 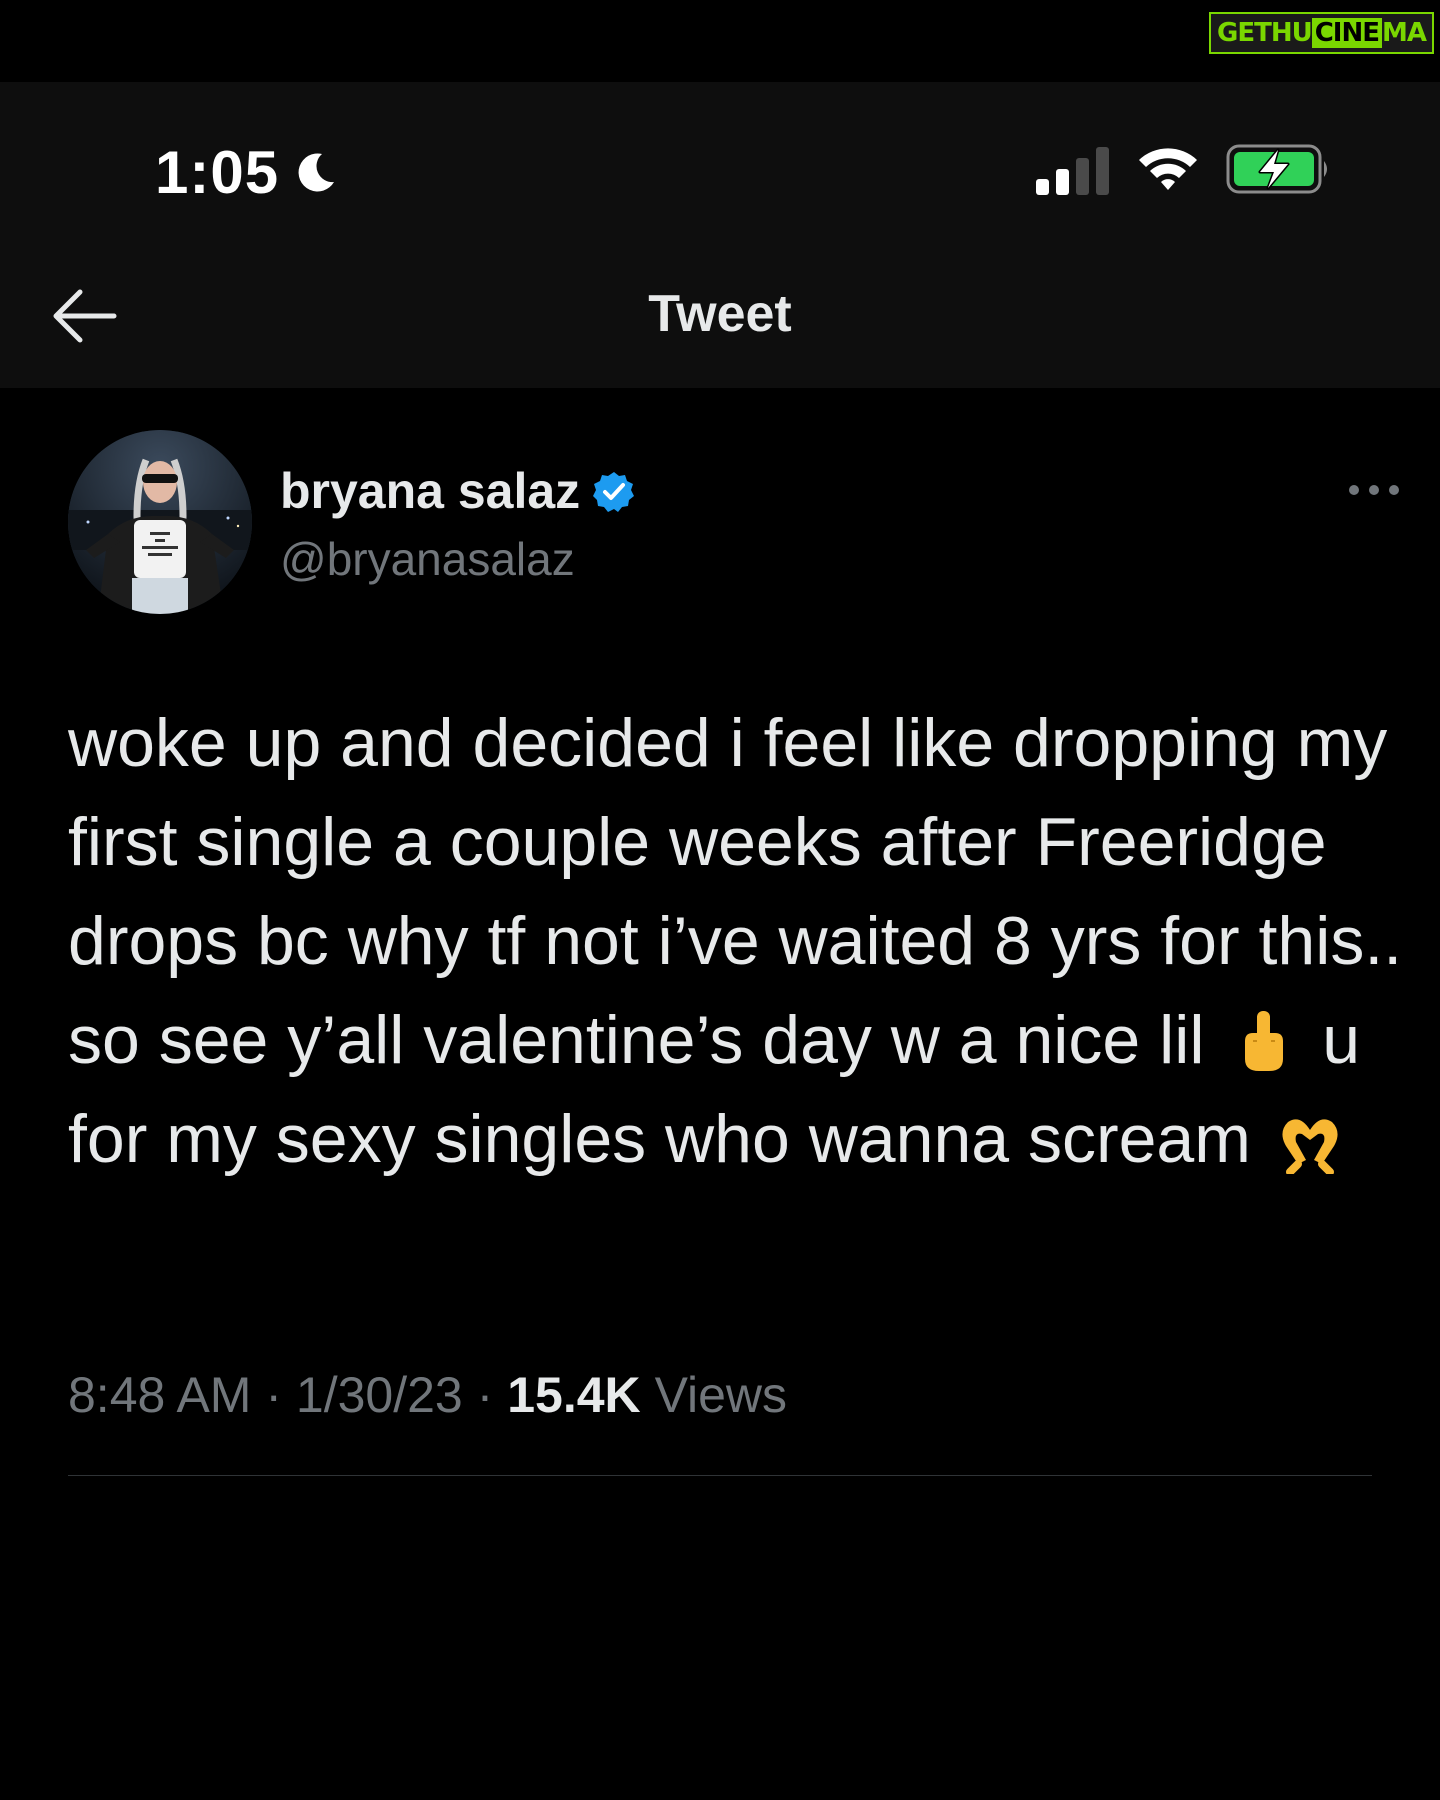 What do you see at coordinates (217, 172) in the screenshot?
I see `status-time: 1:05` at bounding box center [217, 172].